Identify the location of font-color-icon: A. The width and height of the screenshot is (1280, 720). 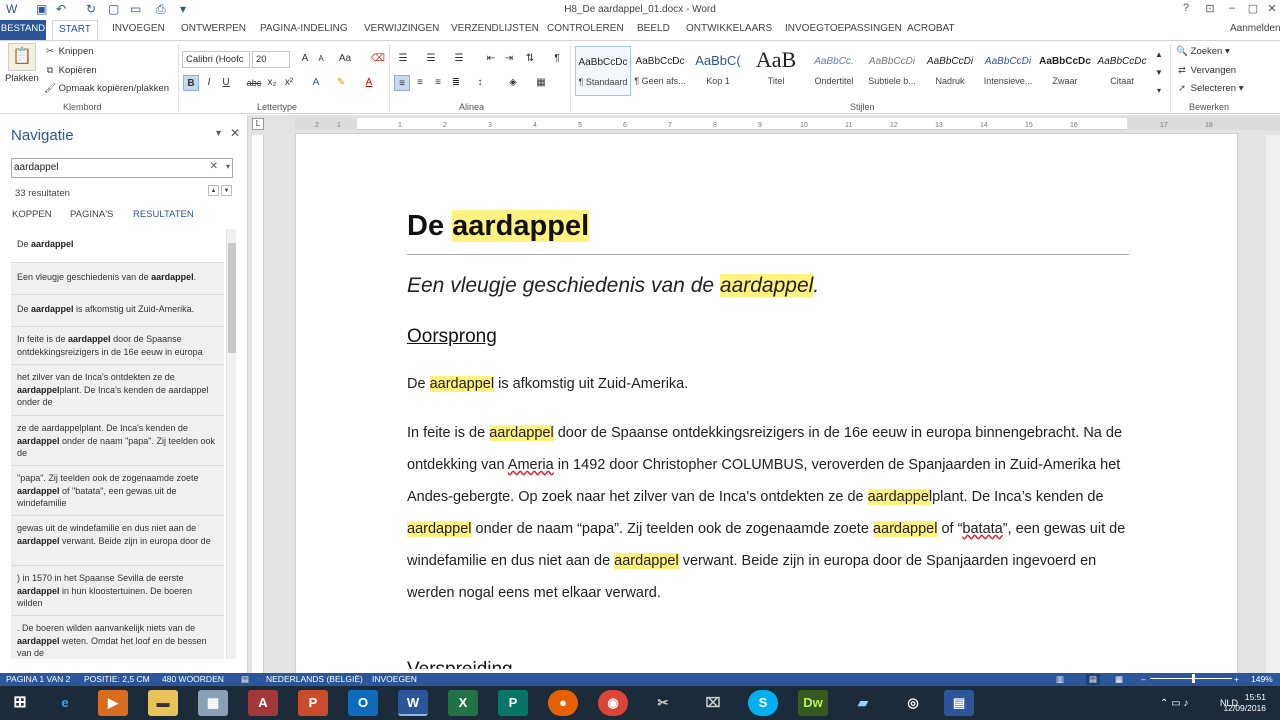
(369, 83).